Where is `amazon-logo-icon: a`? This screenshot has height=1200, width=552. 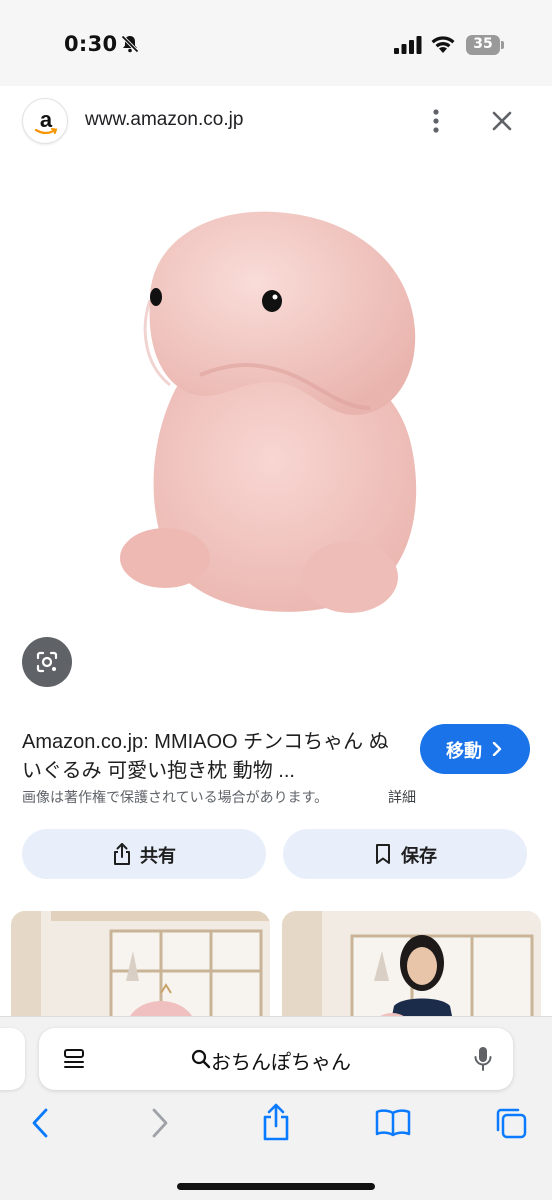
amazon-logo-icon: a is located at coordinates (45, 121).